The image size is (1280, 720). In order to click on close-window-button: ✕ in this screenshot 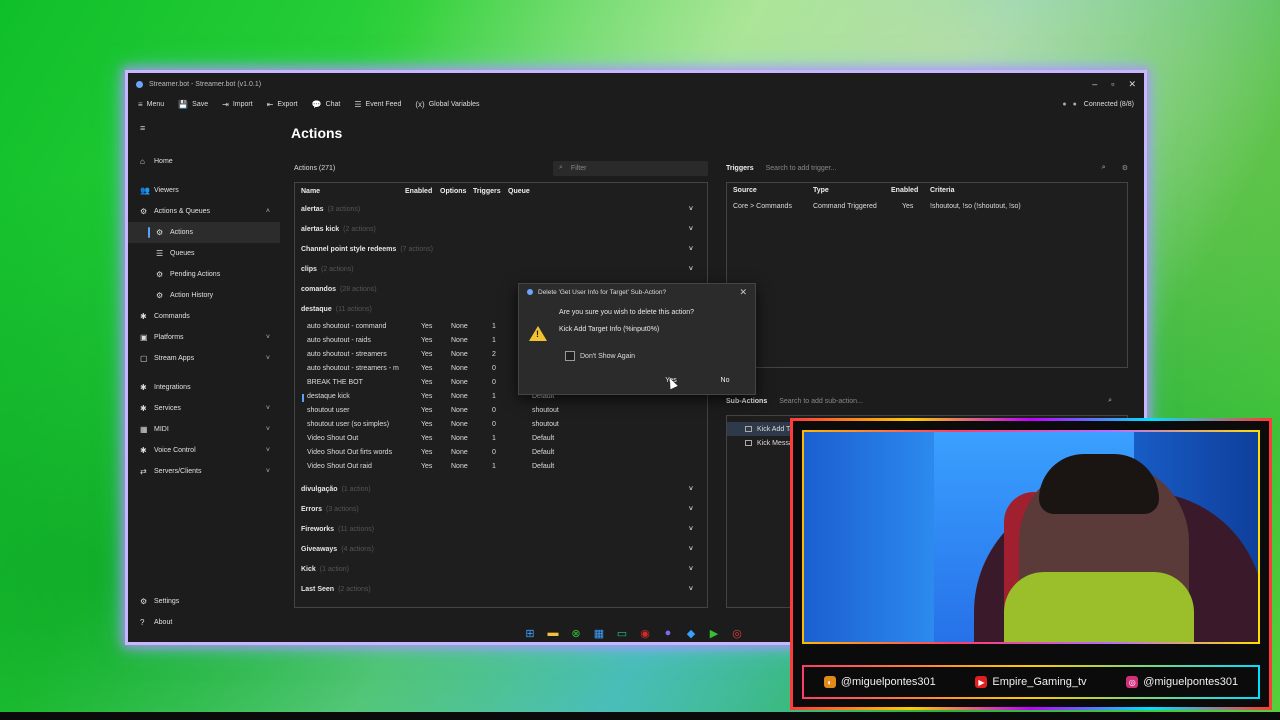, I will do `click(1132, 84)`.